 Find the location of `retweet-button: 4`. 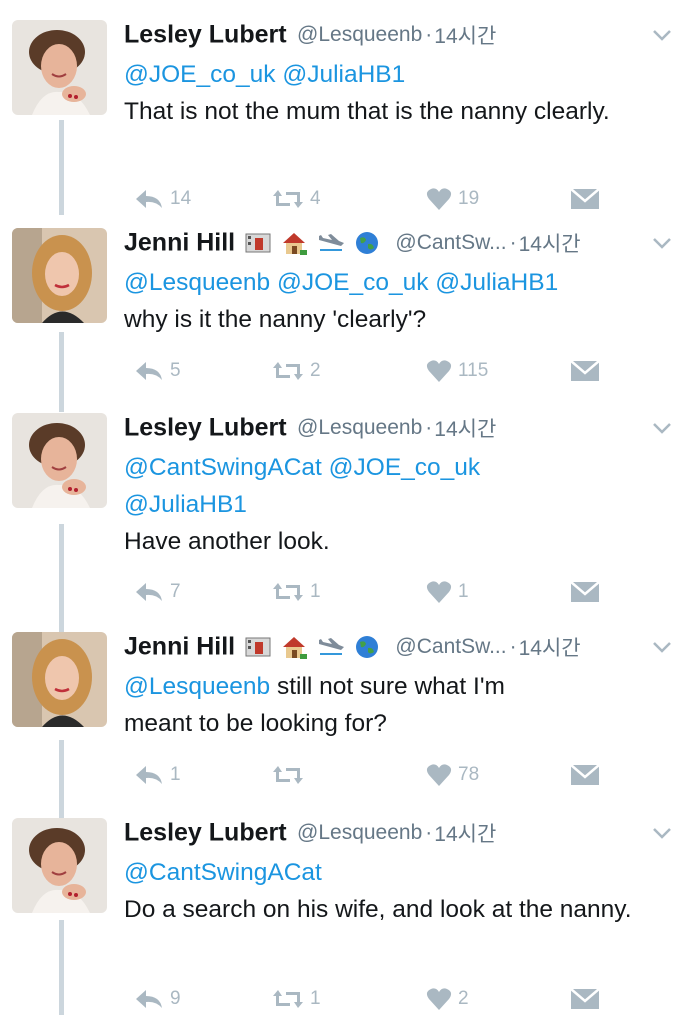

retweet-button: 4 is located at coordinates (296, 199).